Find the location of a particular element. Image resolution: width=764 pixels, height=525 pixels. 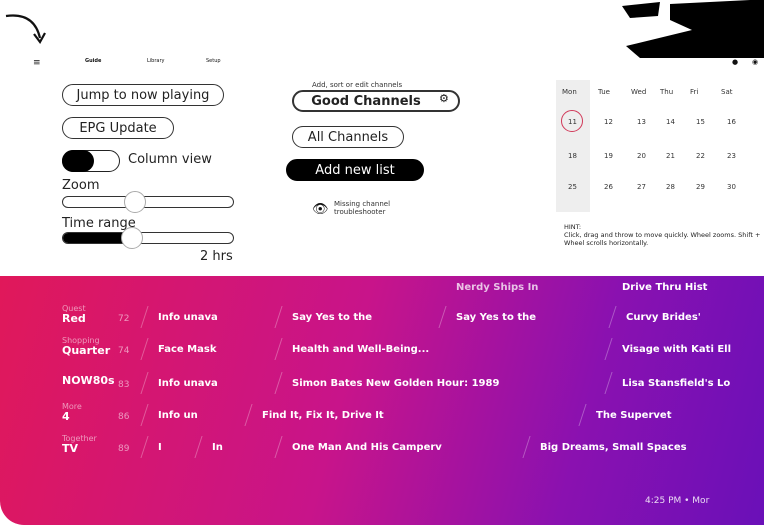

channel-logo: TV is located at coordinates (70, 448).